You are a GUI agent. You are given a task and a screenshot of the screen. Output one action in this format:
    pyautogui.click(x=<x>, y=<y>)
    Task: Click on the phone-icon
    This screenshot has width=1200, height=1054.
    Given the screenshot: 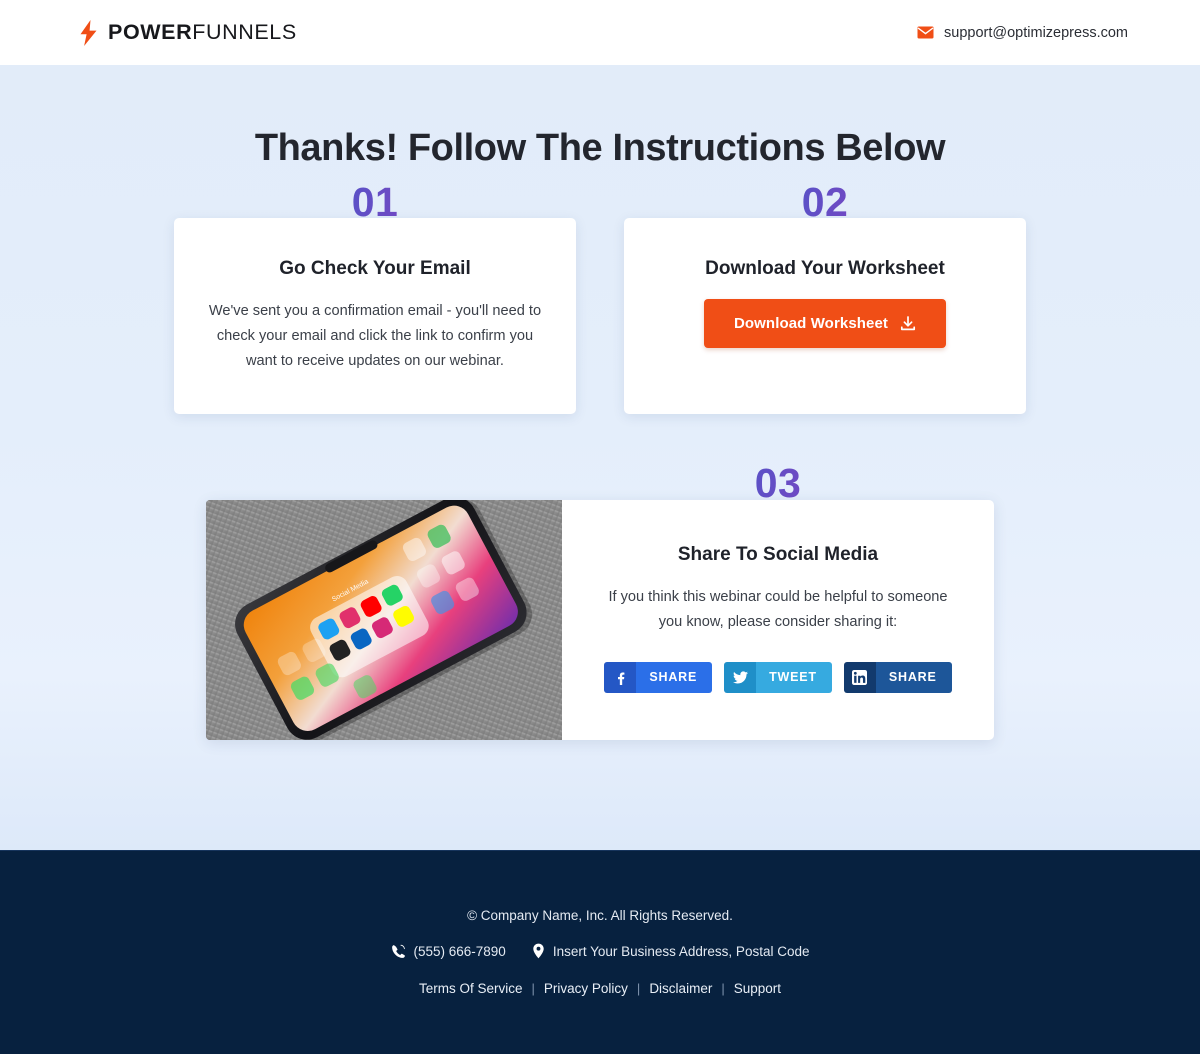 What is the action you would take?
    pyautogui.click(x=398, y=951)
    